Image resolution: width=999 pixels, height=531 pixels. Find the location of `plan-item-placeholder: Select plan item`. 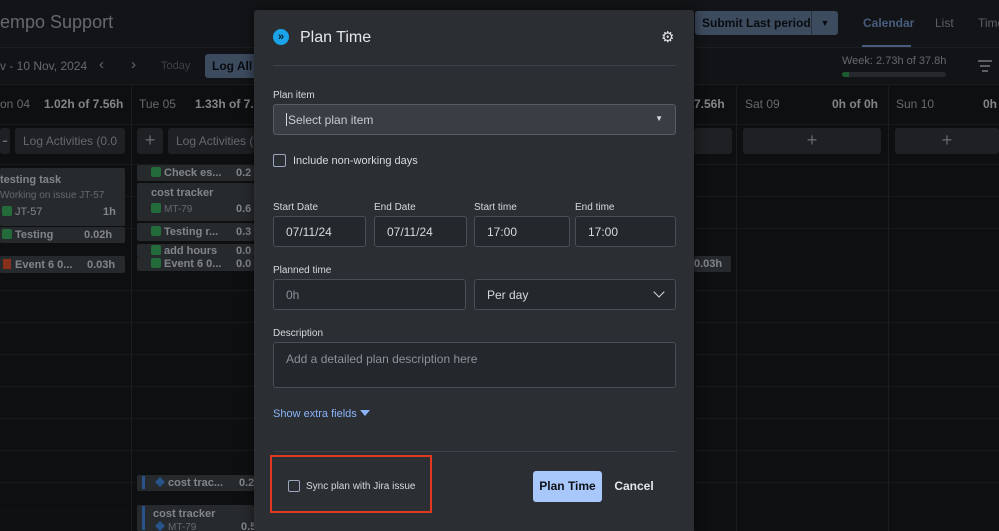

plan-item-placeholder: Select plan item is located at coordinates (331, 119).